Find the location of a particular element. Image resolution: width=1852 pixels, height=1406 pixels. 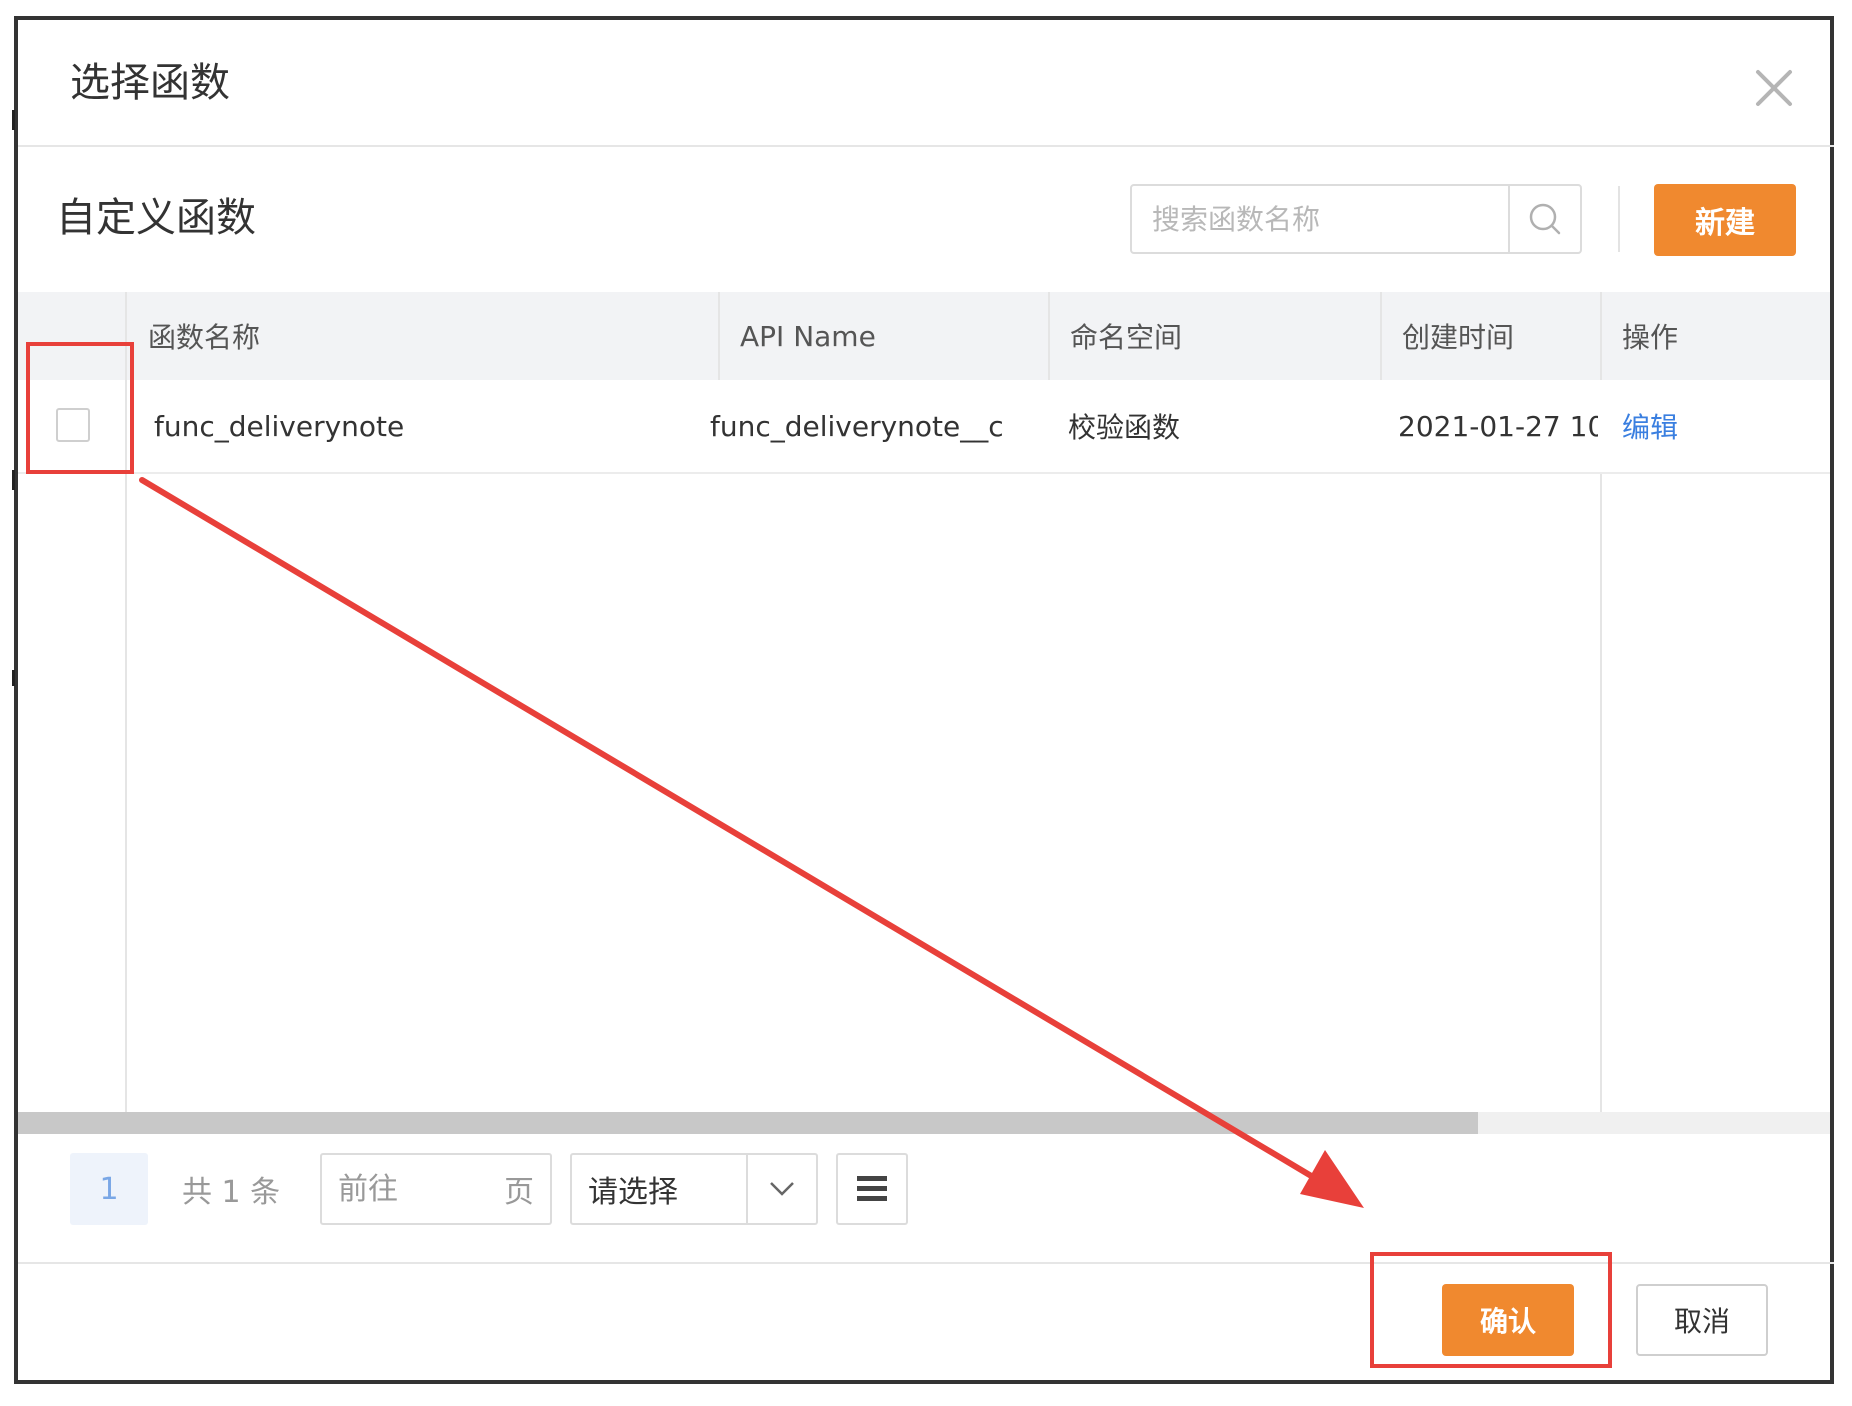

page-size-select: 请选择 is located at coordinates (694, 1189).